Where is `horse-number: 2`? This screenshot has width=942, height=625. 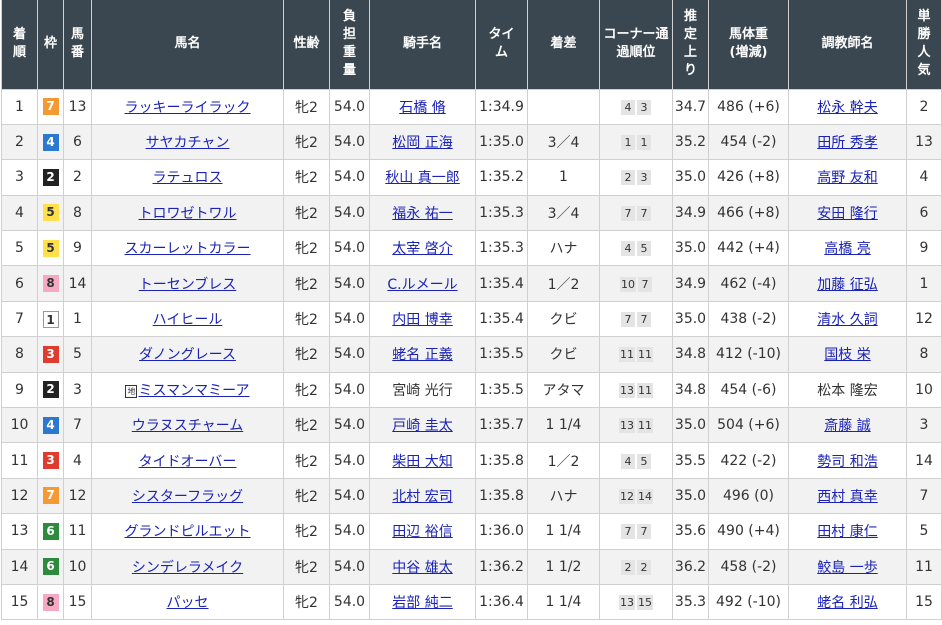
horse-number: 2 is located at coordinates (77, 177).